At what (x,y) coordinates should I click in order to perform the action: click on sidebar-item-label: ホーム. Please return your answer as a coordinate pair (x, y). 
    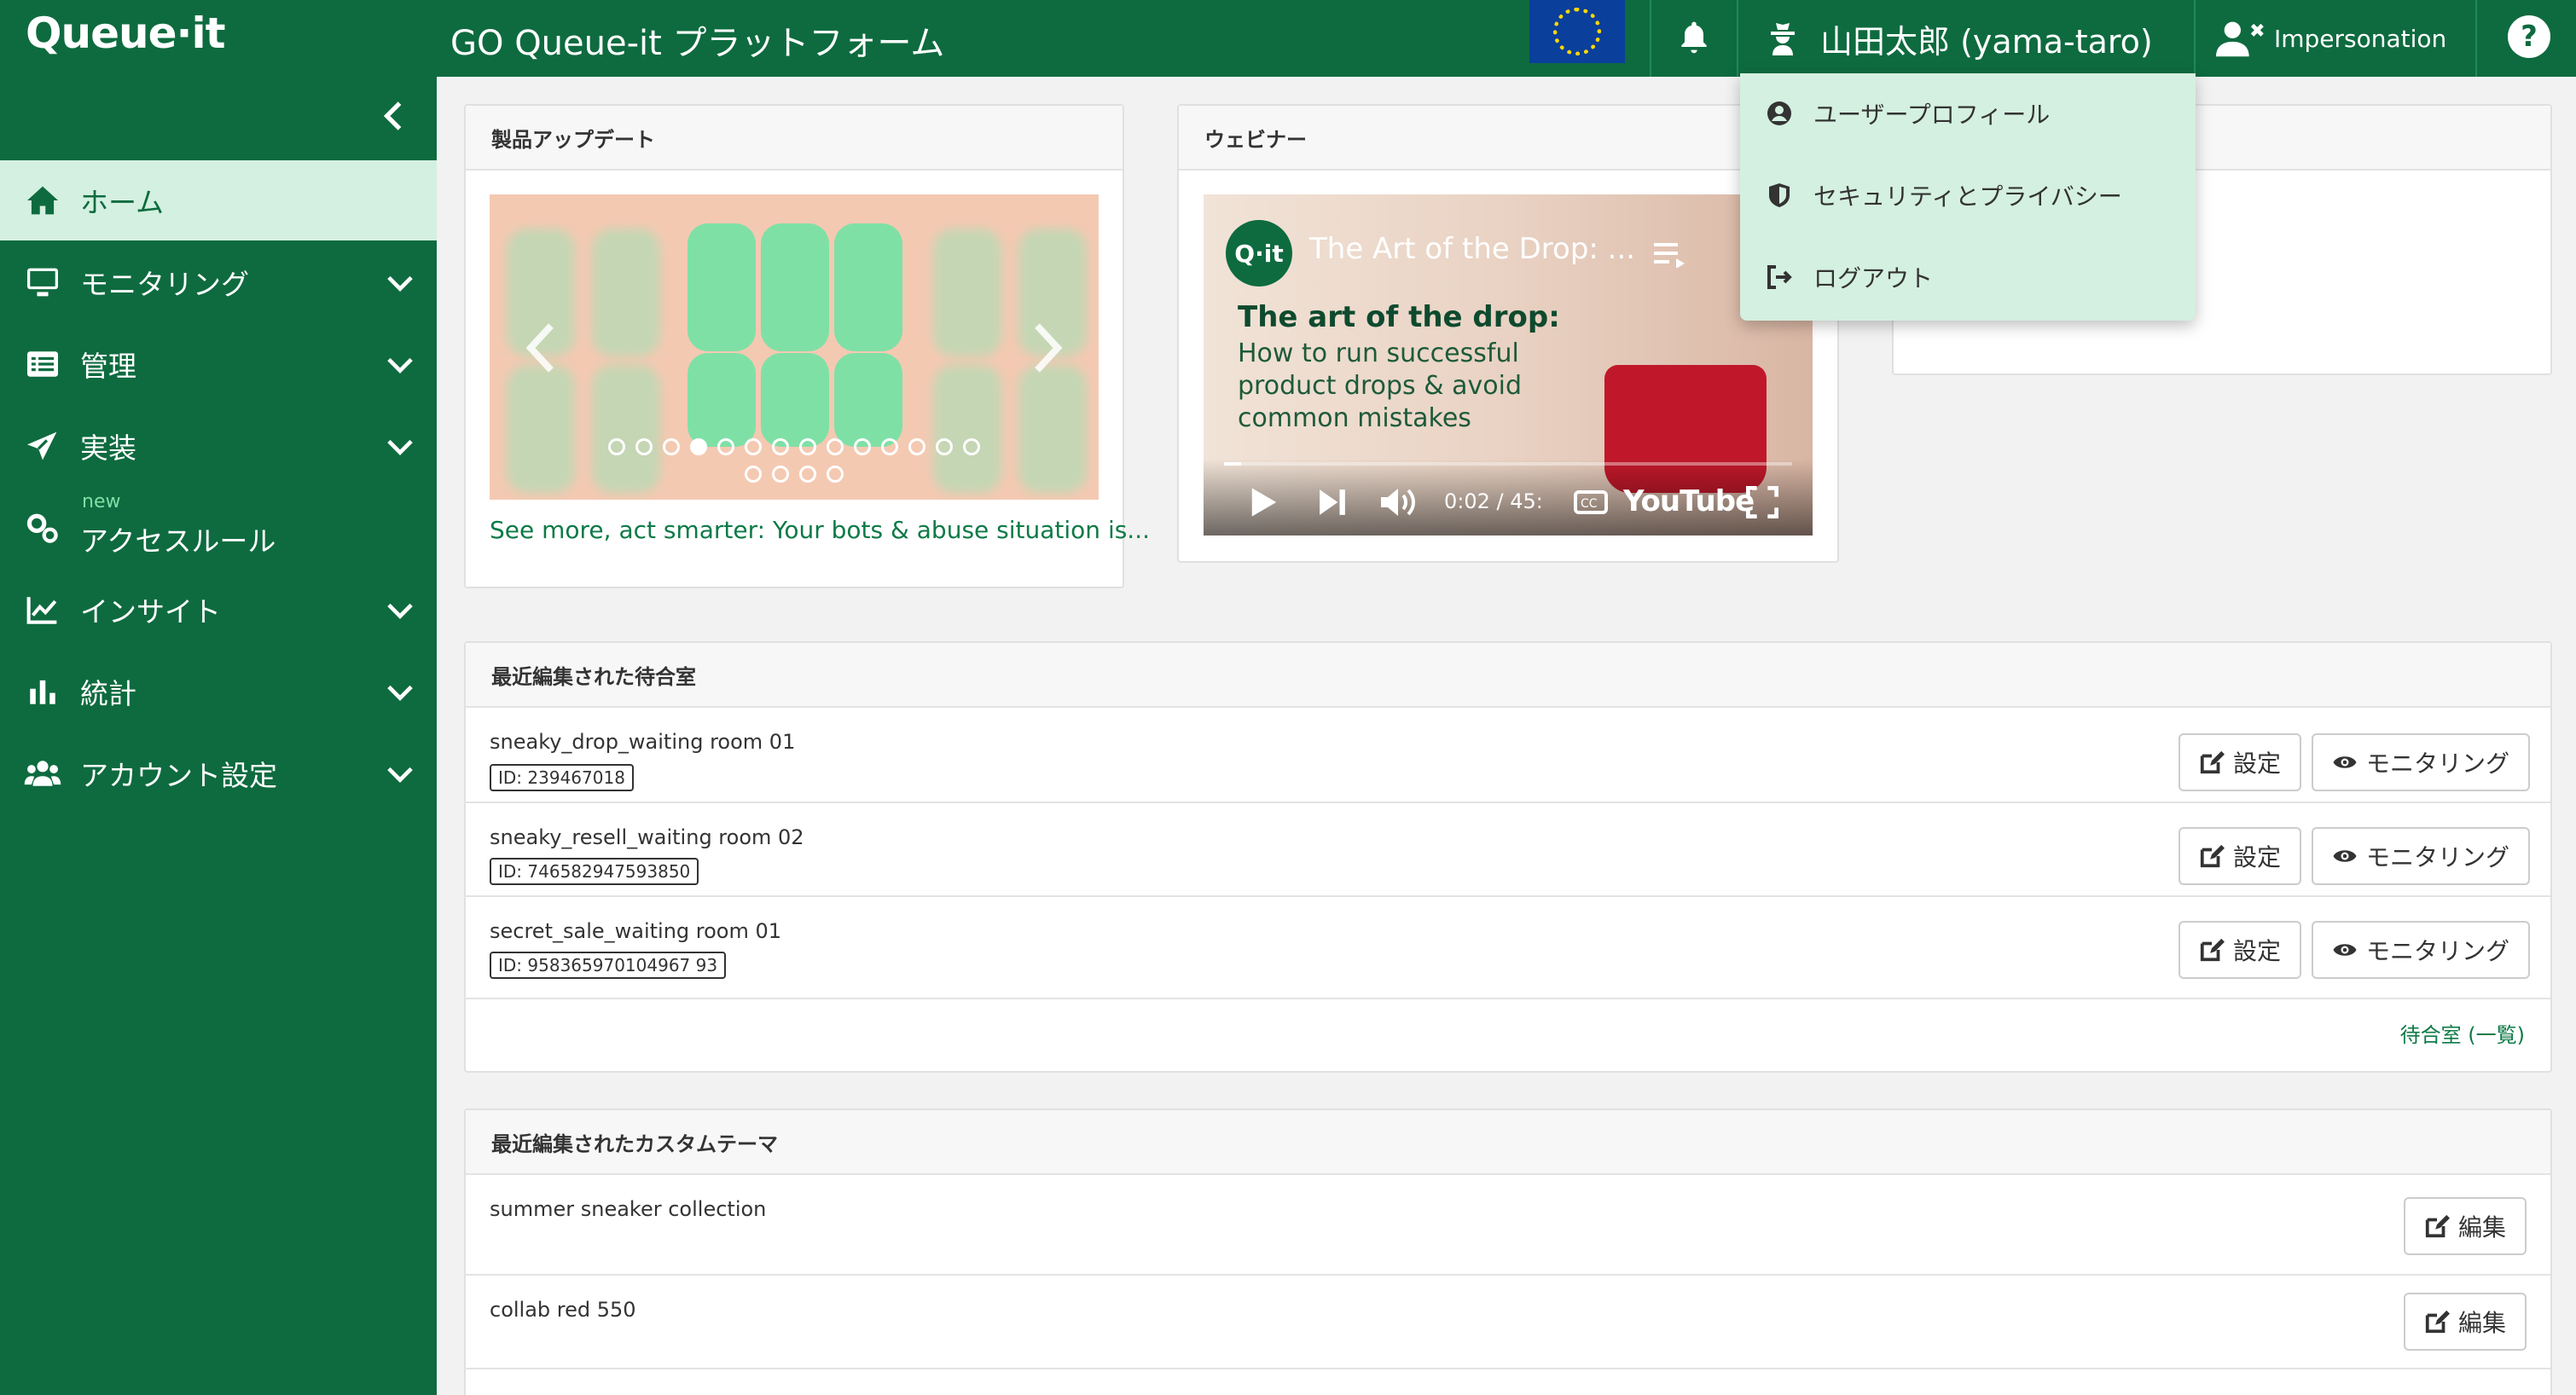
    Looking at the image, I should click on (122, 203).